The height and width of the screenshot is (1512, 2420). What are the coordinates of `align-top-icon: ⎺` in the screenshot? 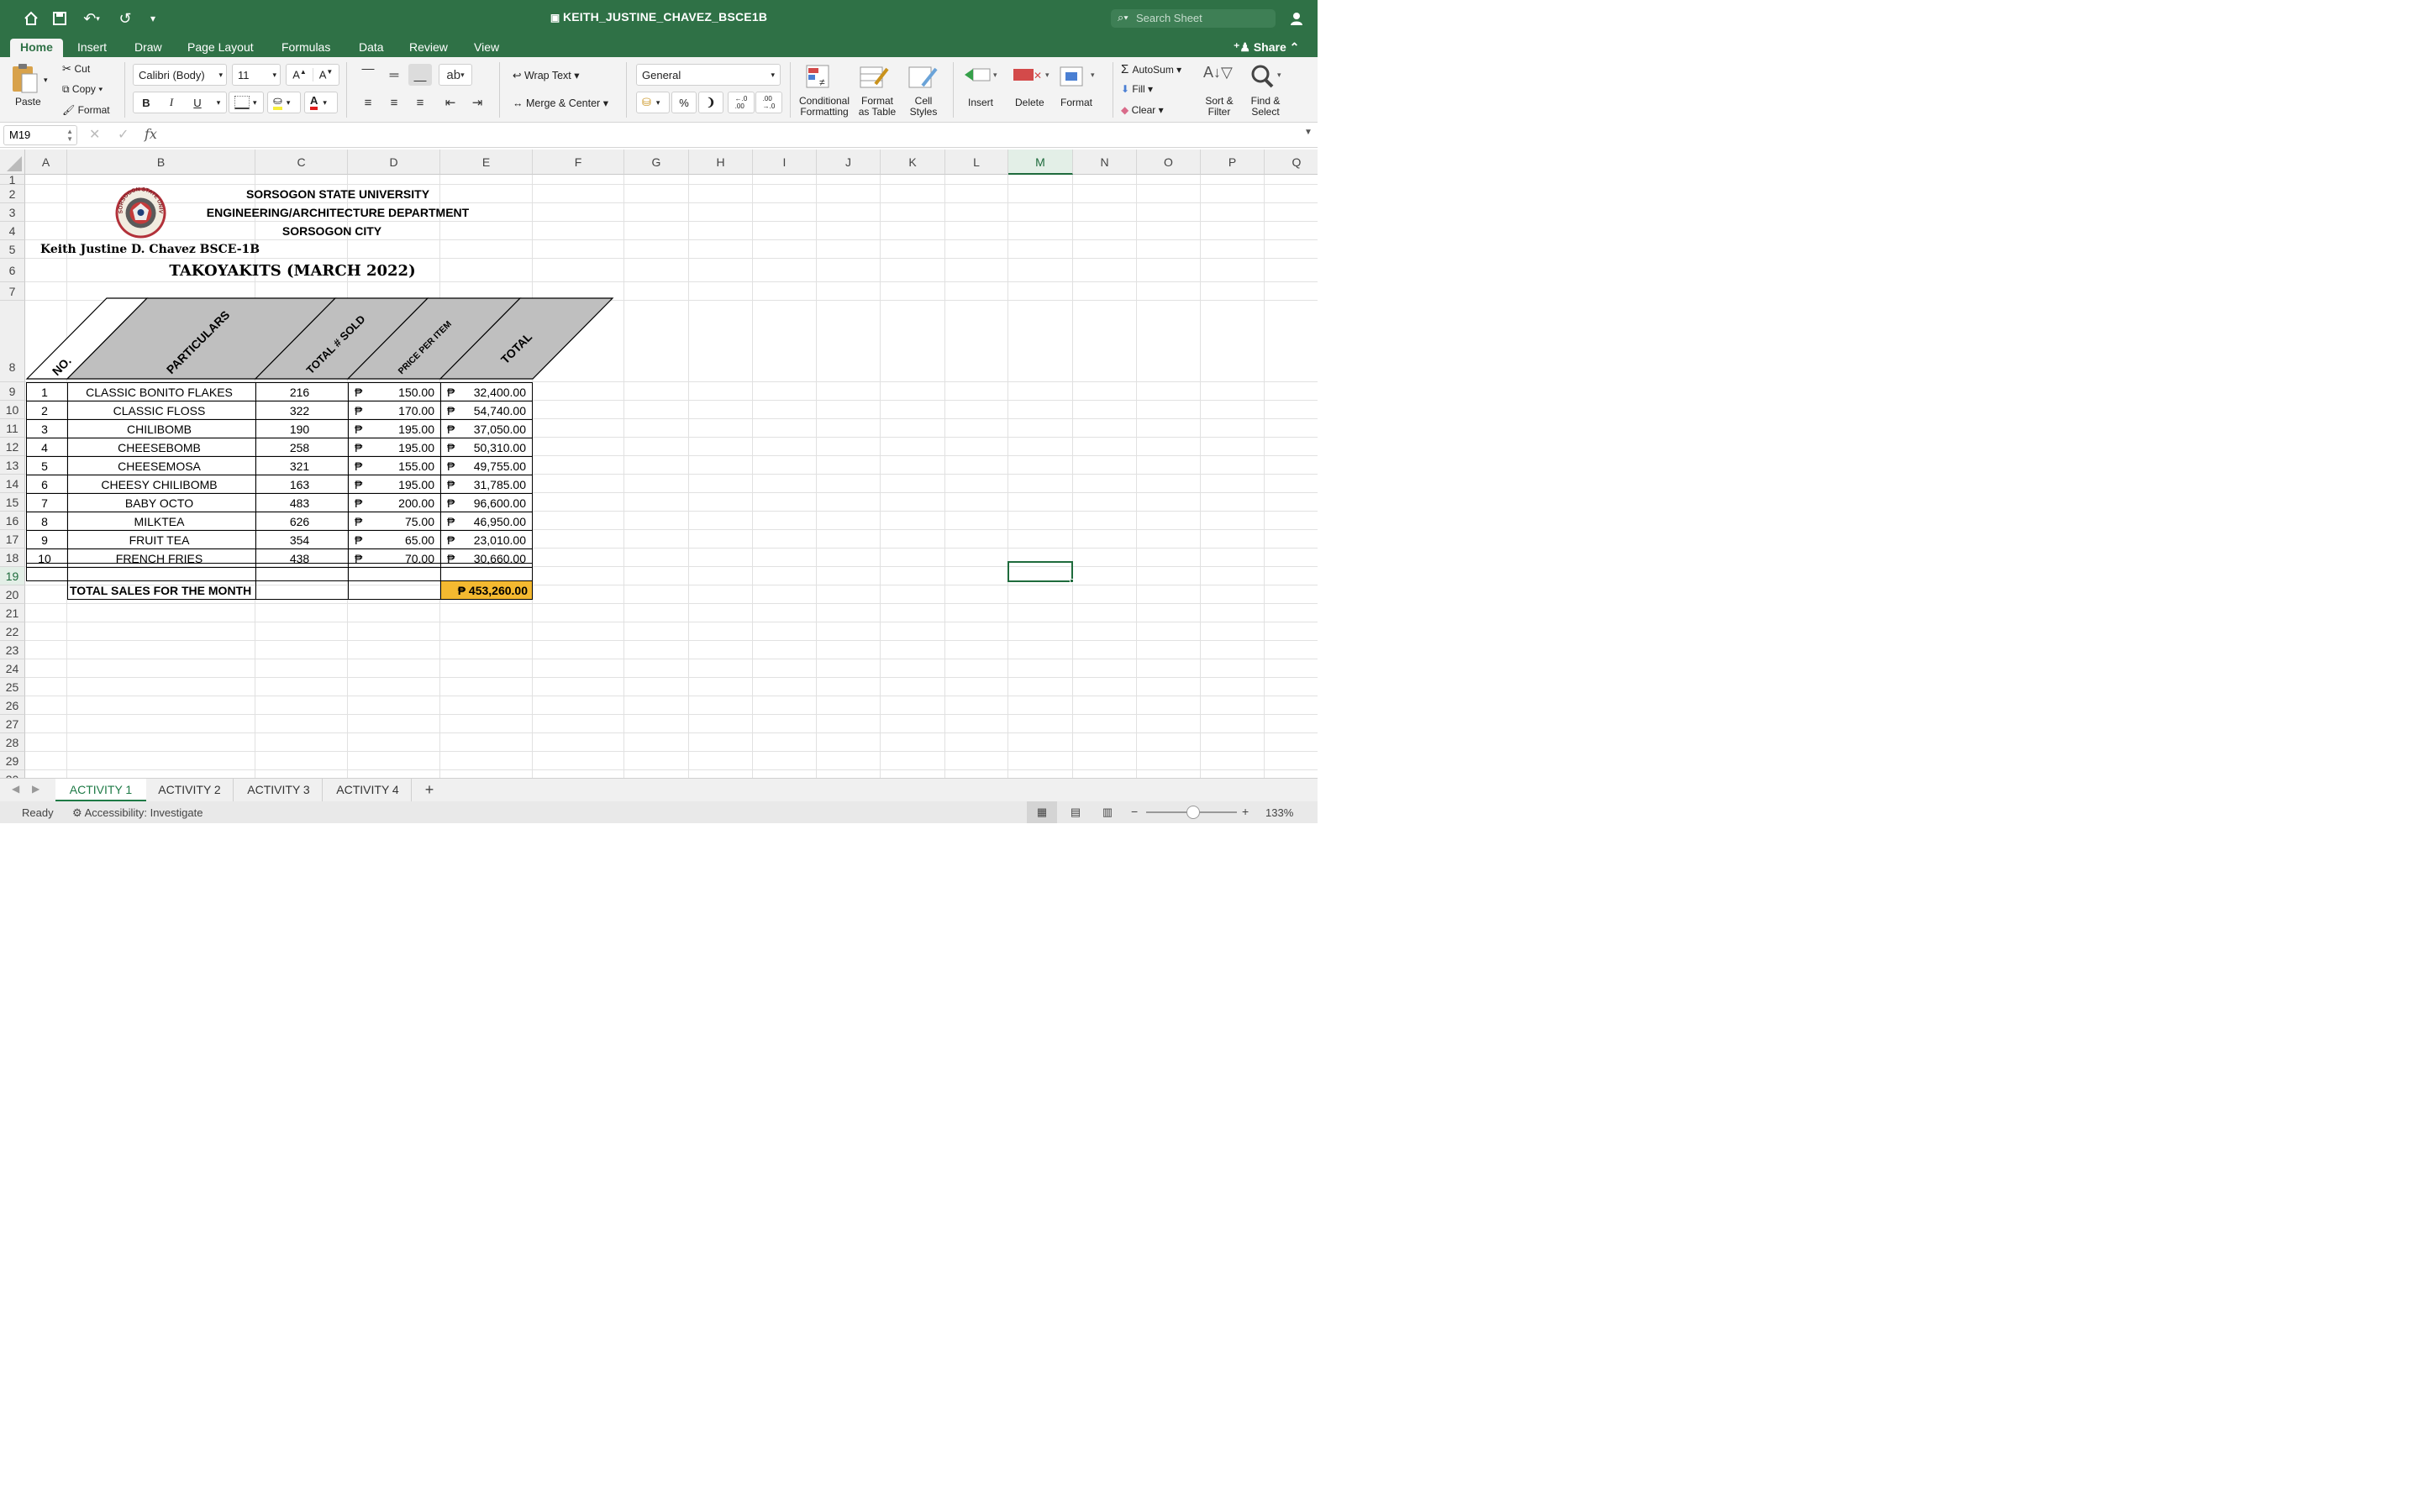 It's located at (368, 75).